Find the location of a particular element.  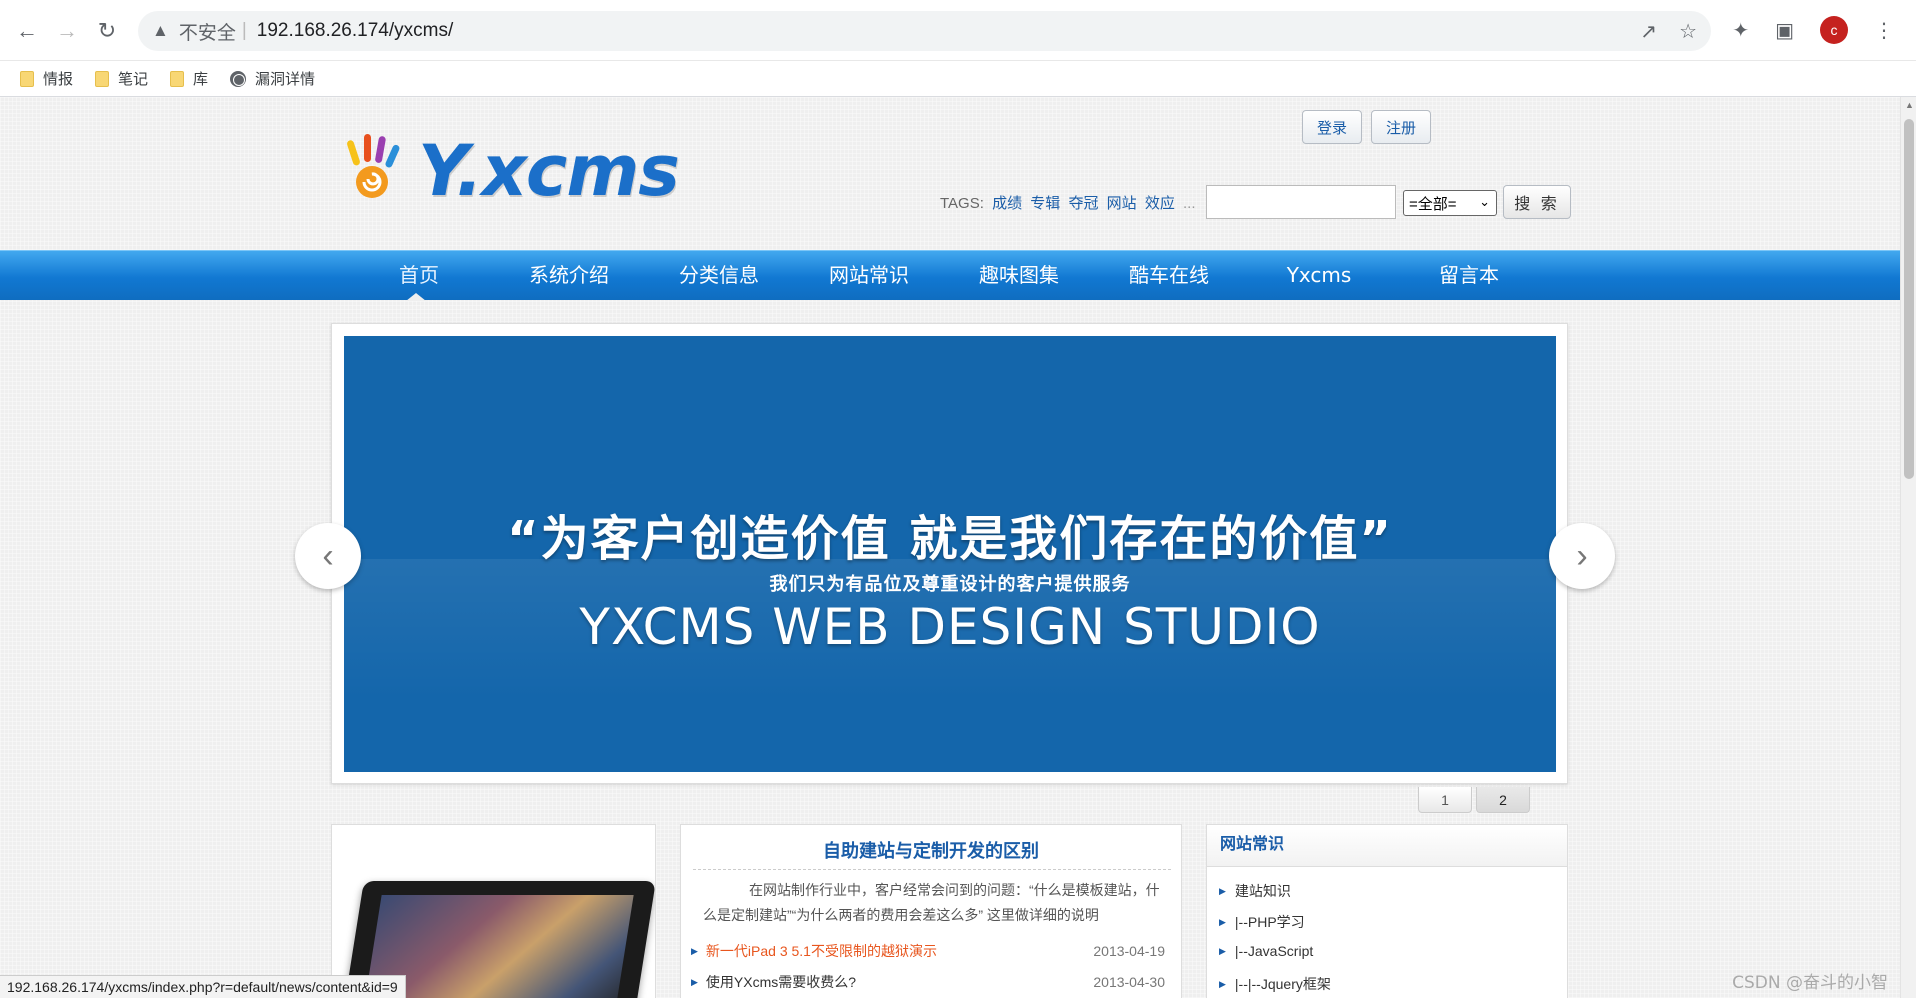

avatar: c is located at coordinates (1834, 30).